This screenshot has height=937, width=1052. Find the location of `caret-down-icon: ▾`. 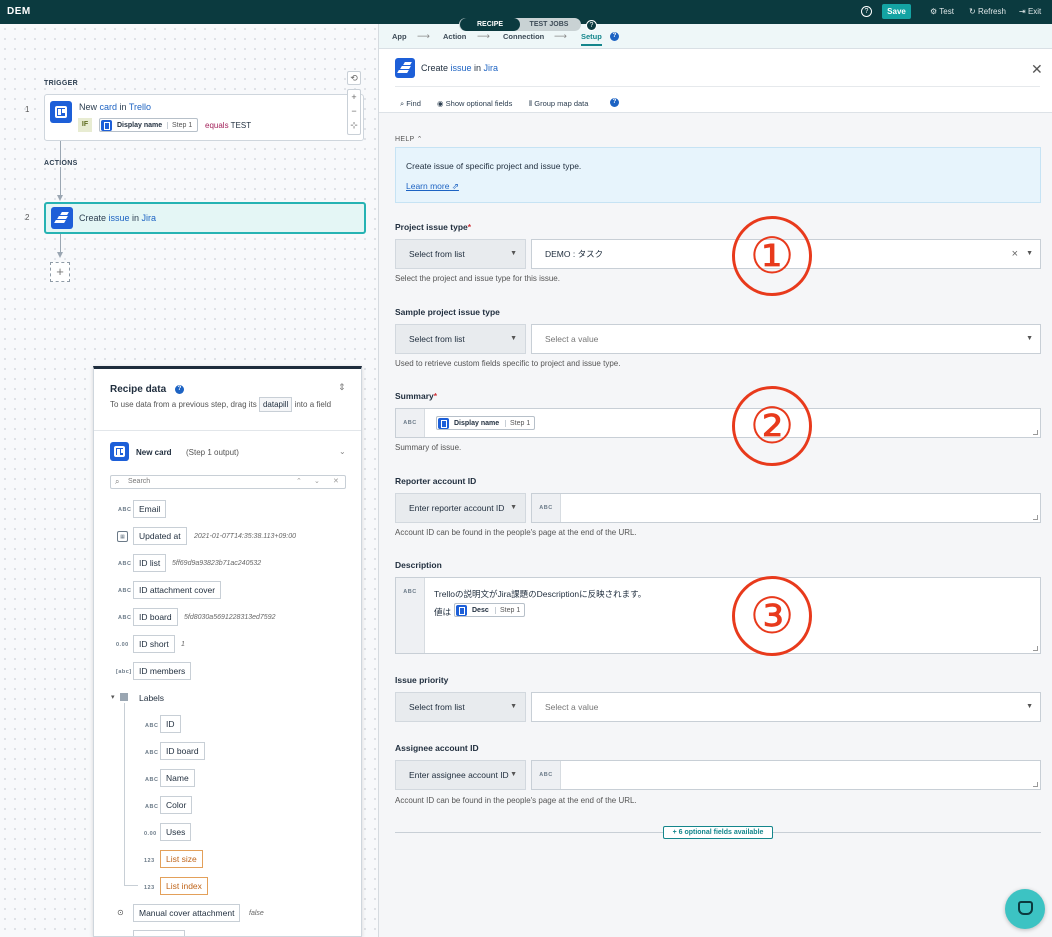

caret-down-icon: ▾ is located at coordinates (113, 697).